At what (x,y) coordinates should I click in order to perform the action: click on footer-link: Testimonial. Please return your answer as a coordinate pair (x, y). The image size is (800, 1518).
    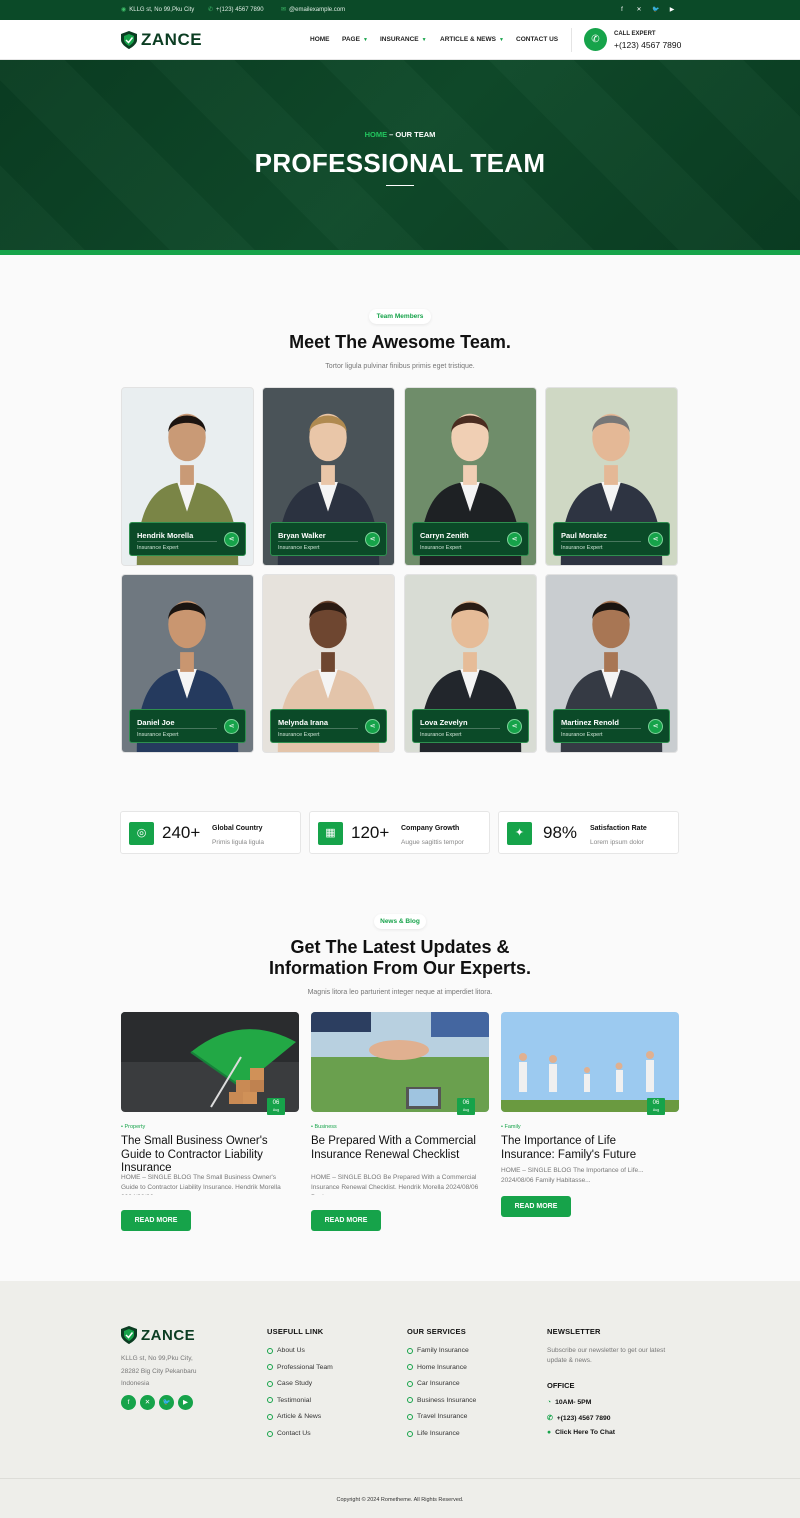
    Looking at the image, I should click on (289, 1400).